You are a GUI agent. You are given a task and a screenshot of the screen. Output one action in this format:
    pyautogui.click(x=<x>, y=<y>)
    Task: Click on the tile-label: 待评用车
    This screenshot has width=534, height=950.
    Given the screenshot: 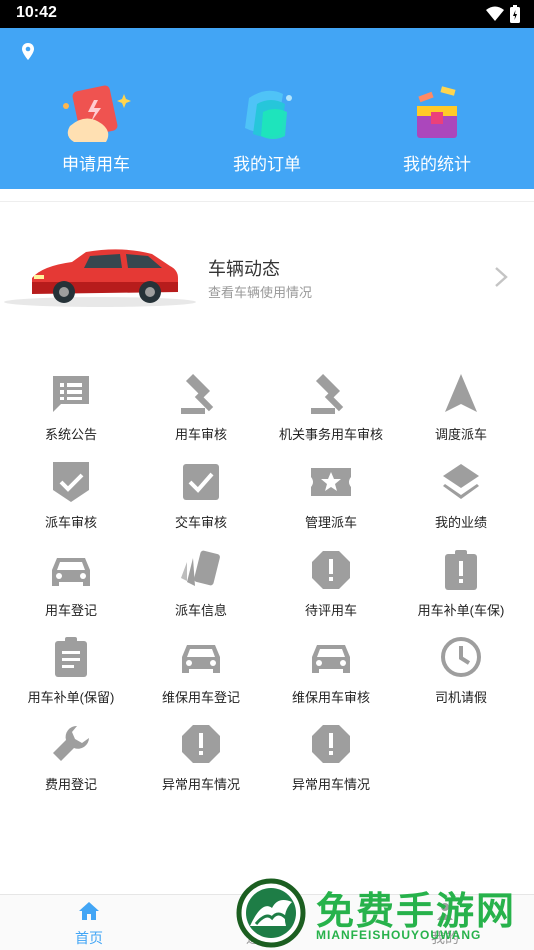 What is the action you would take?
    pyautogui.click(x=330, y=610)
    